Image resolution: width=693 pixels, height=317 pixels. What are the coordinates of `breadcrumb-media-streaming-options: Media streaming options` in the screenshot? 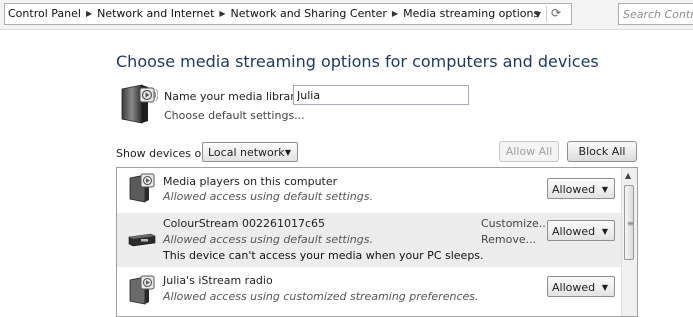 It's located at (471, 13).